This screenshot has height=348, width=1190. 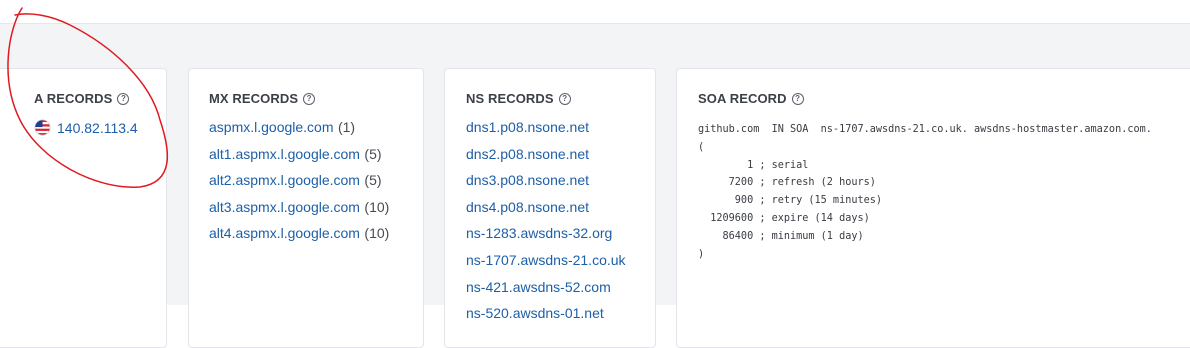 I want to click on soa-line: 1209600 ; expire (14 days), so click(x=784, y=218).